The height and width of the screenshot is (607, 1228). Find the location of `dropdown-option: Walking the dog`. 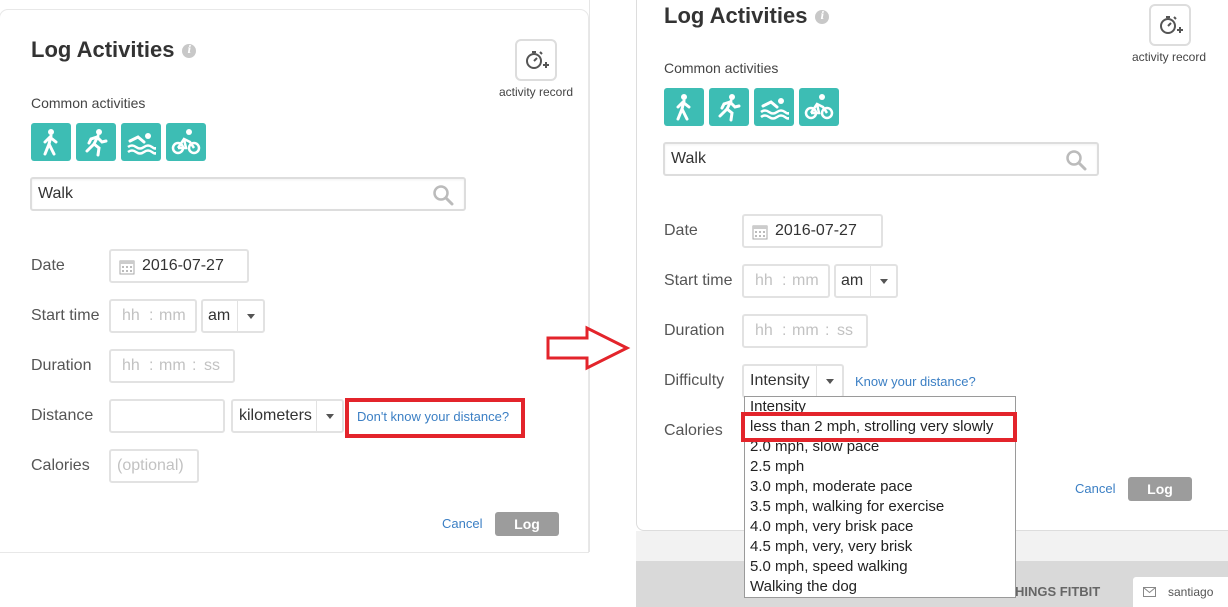

dropdown-option: Walking the dog is located at coordinates (803, 587).